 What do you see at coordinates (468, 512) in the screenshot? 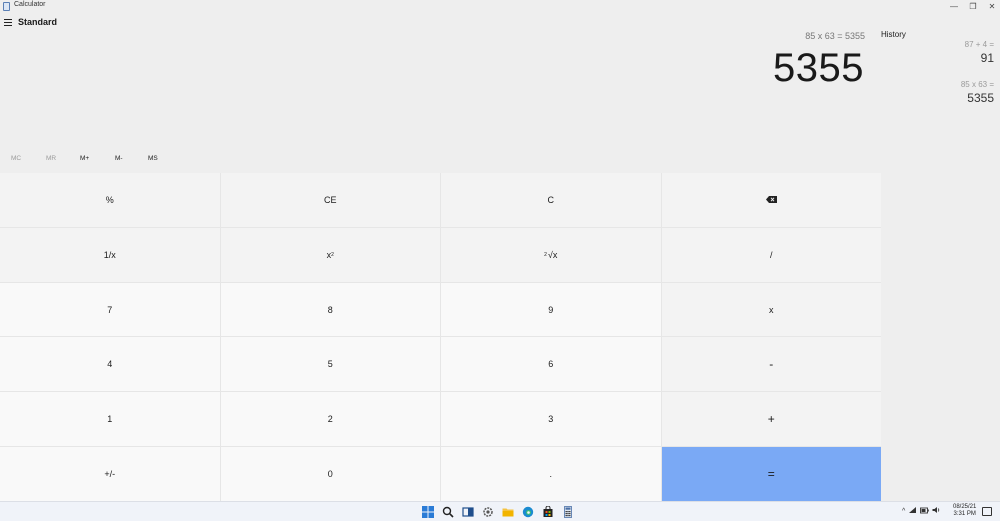
I see `task-view-icon` at bounding box center [468, 512].